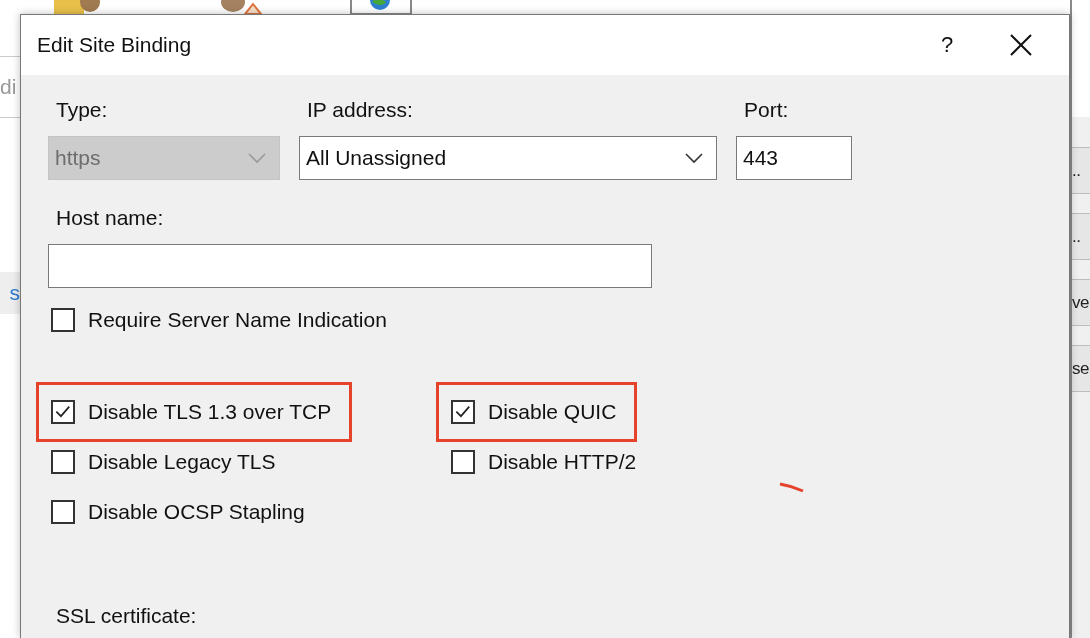 Image resolution: width=1090 pixels, height=638 pixels. I want to click on action-button: se, so click(1081, 368).